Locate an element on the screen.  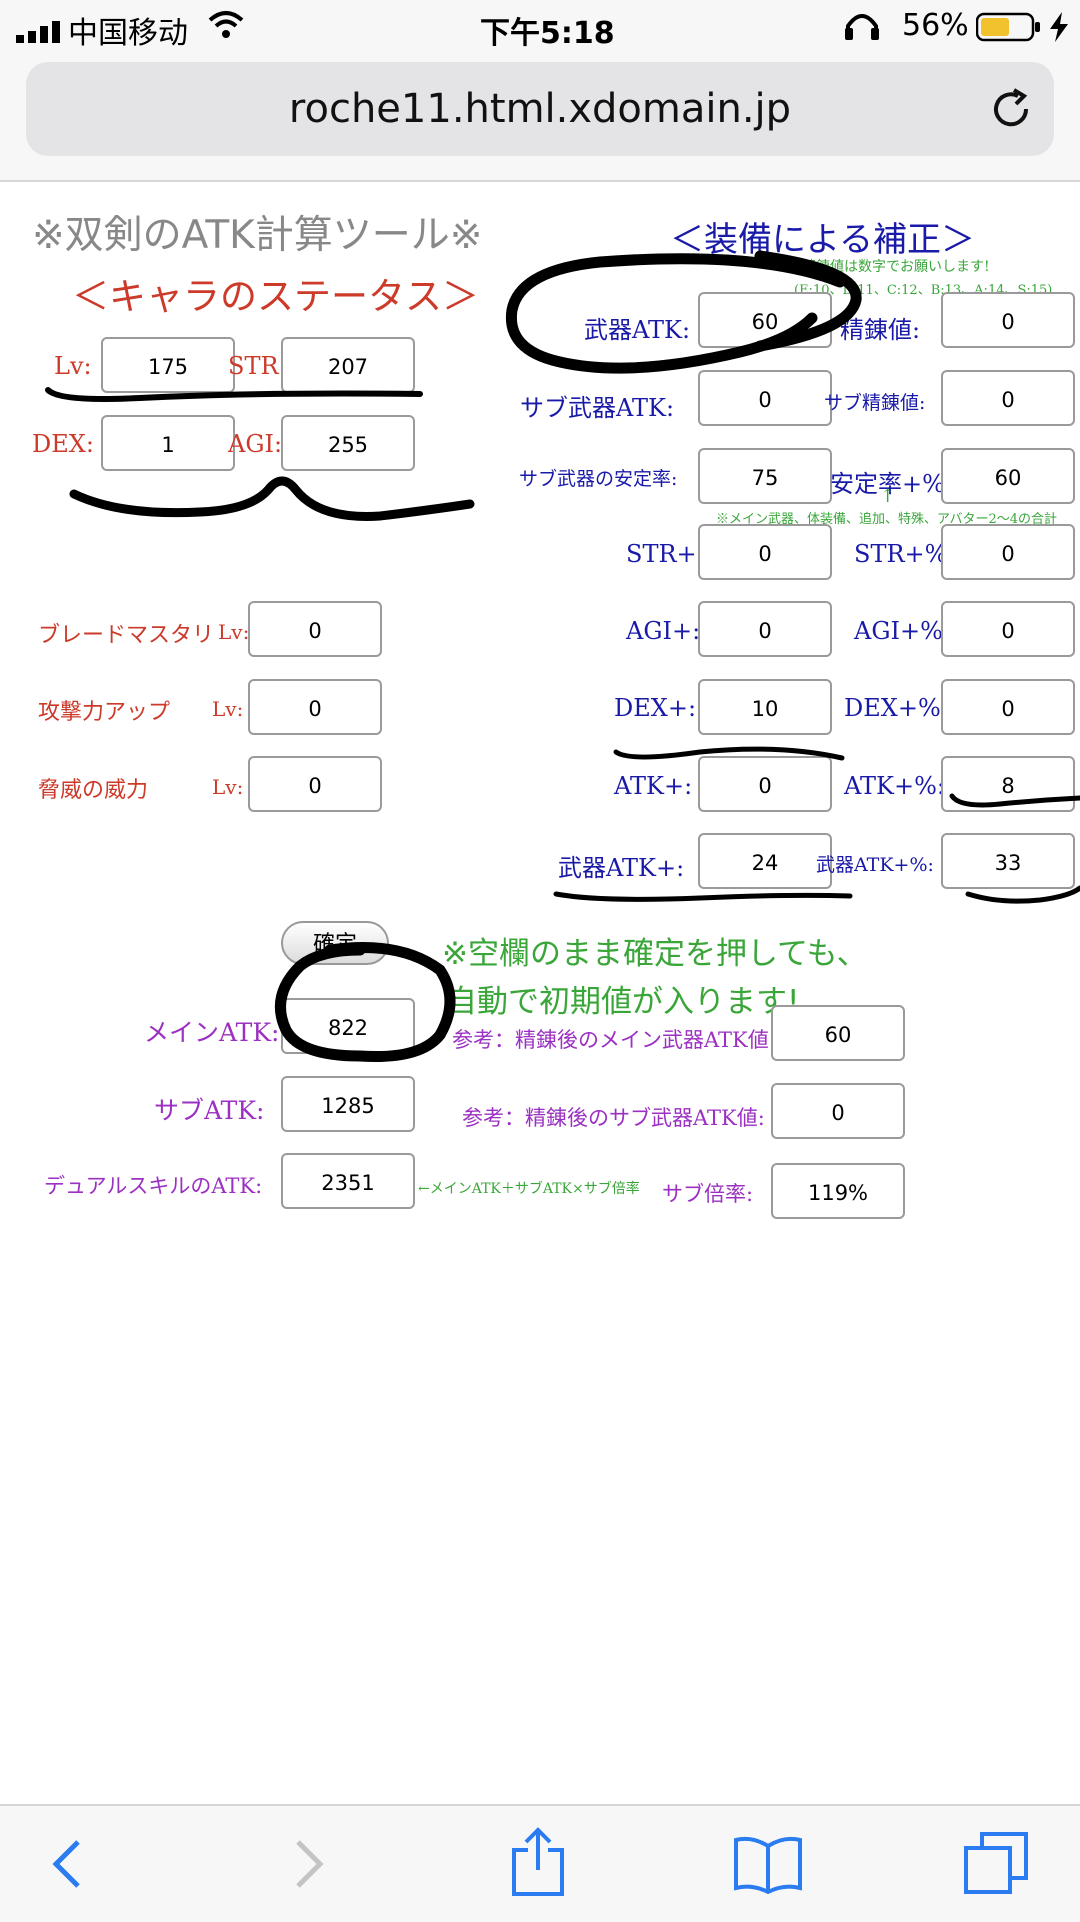
url-text: roche11.html.xdomain.jp is located at coordinates (540, 109).